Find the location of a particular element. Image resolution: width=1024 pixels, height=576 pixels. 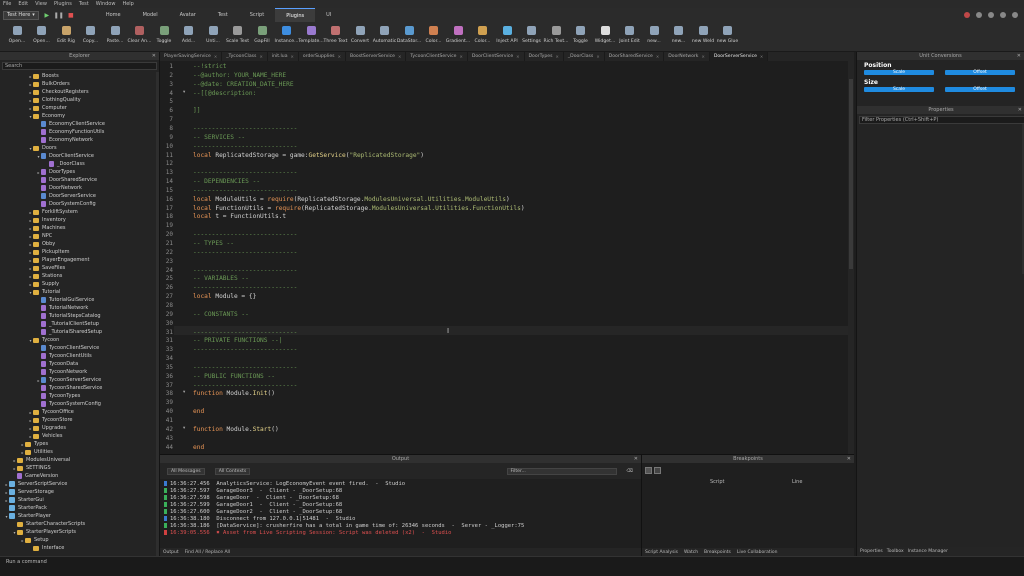

editor-scrollbar is located at coordinates (851, 257).